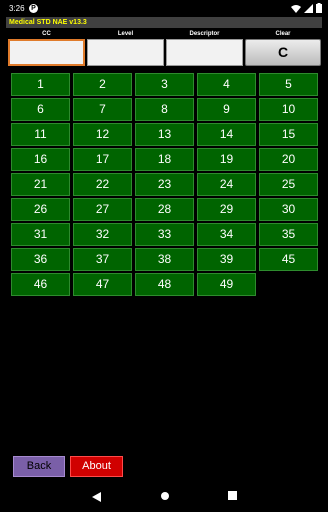  What do you see at coordinates (40, 109) in the screenshot?
I see `number-cell-6: 6` at bounding box center [40, 109].